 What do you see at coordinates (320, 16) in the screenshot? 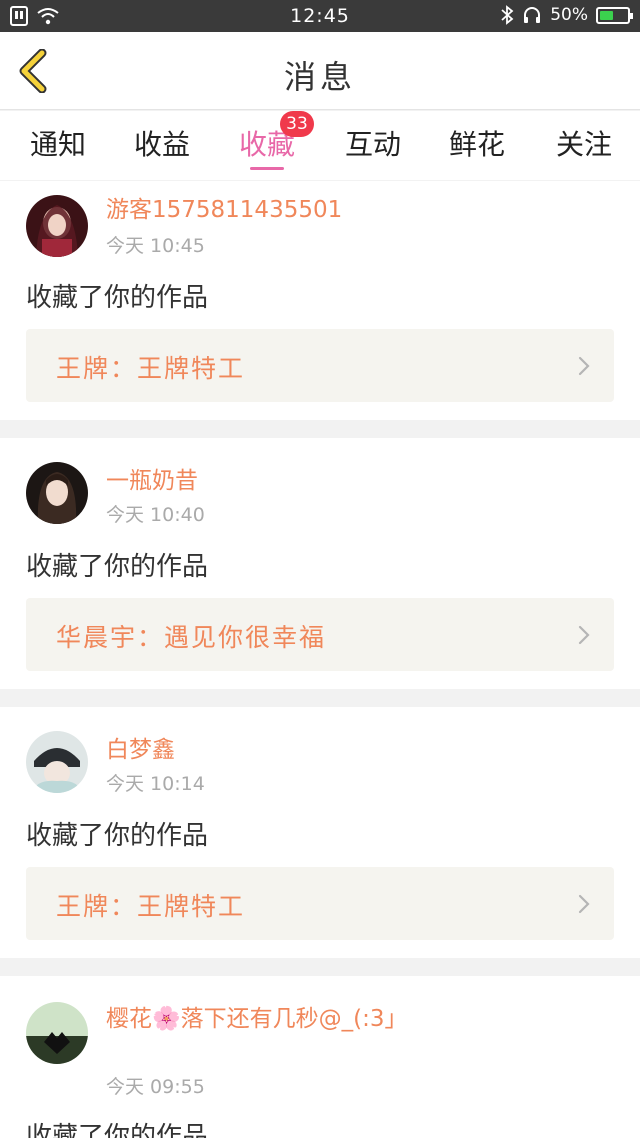
I see `status-bar: 12:45 50%` at bounding box center [320, 16].